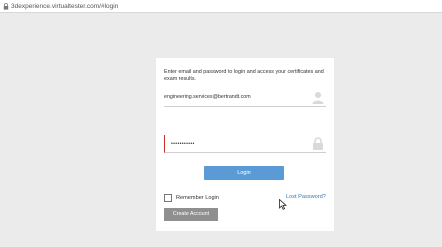  Describe the element at coordinates (318, 98) in the screenshot. I see `user-icon` at that location.